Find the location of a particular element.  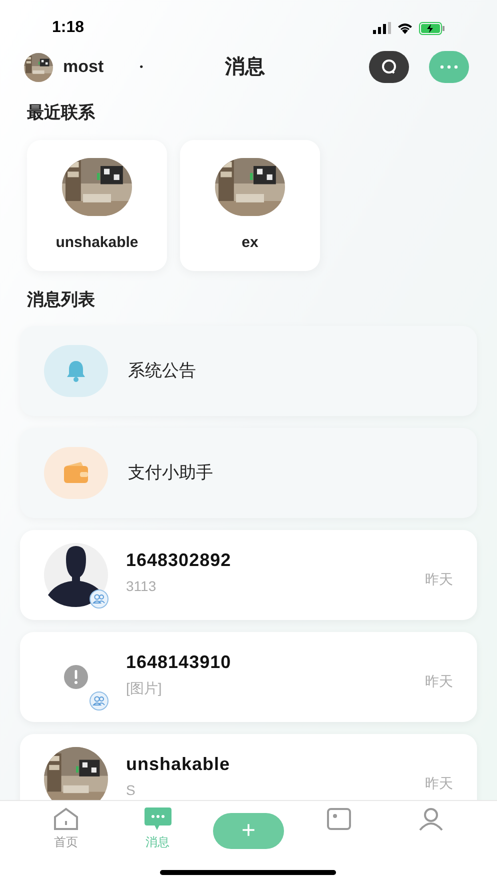

chat-bubble-icon is located at coordinates (158, 819).